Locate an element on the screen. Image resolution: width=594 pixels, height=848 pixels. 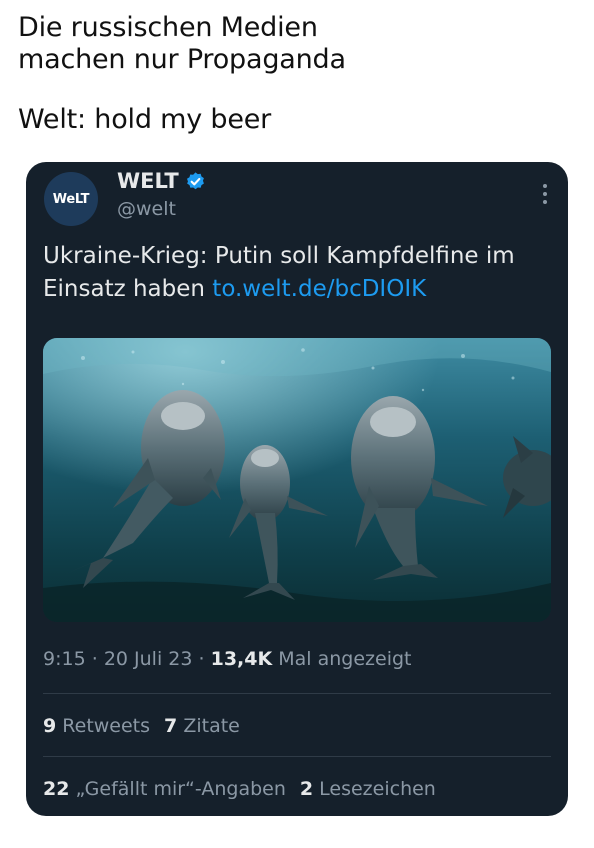
engagement-row-1: 9 Retweets 7 Zitate is located at coordinates (141, 726).